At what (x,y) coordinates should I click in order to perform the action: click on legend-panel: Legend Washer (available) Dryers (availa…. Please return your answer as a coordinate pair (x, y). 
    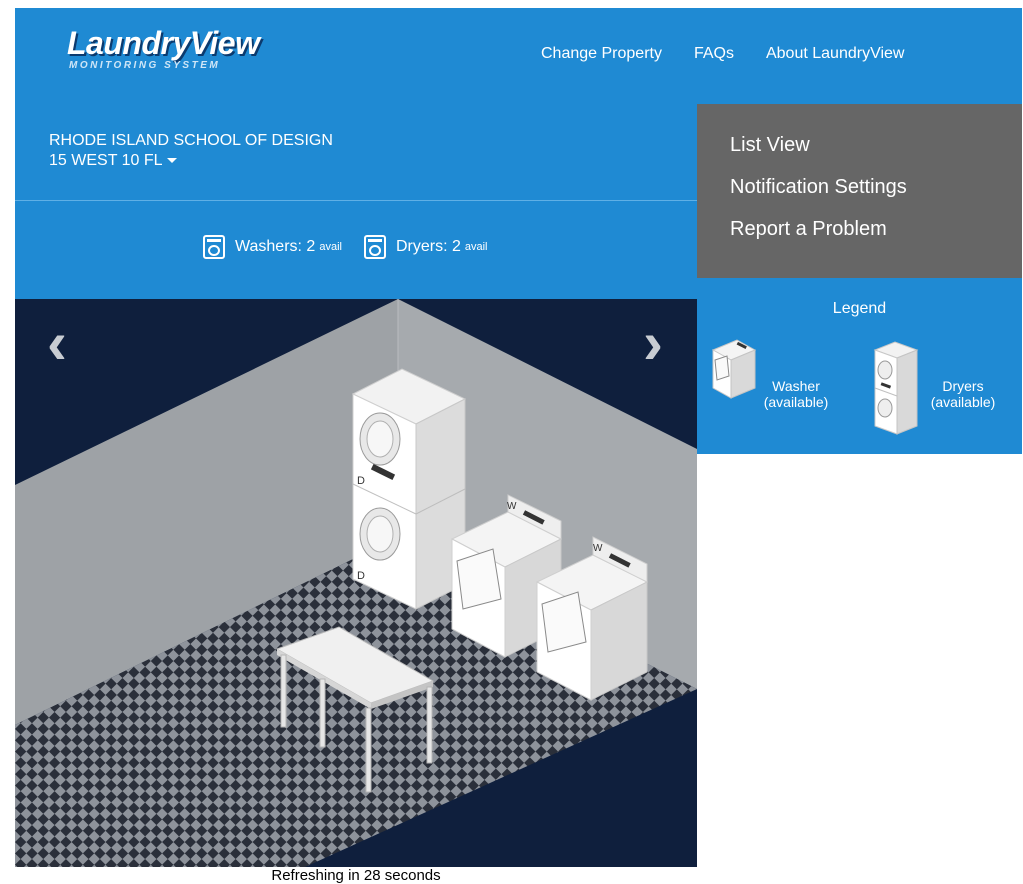
    Looking at the image, I should click on (859, 366).